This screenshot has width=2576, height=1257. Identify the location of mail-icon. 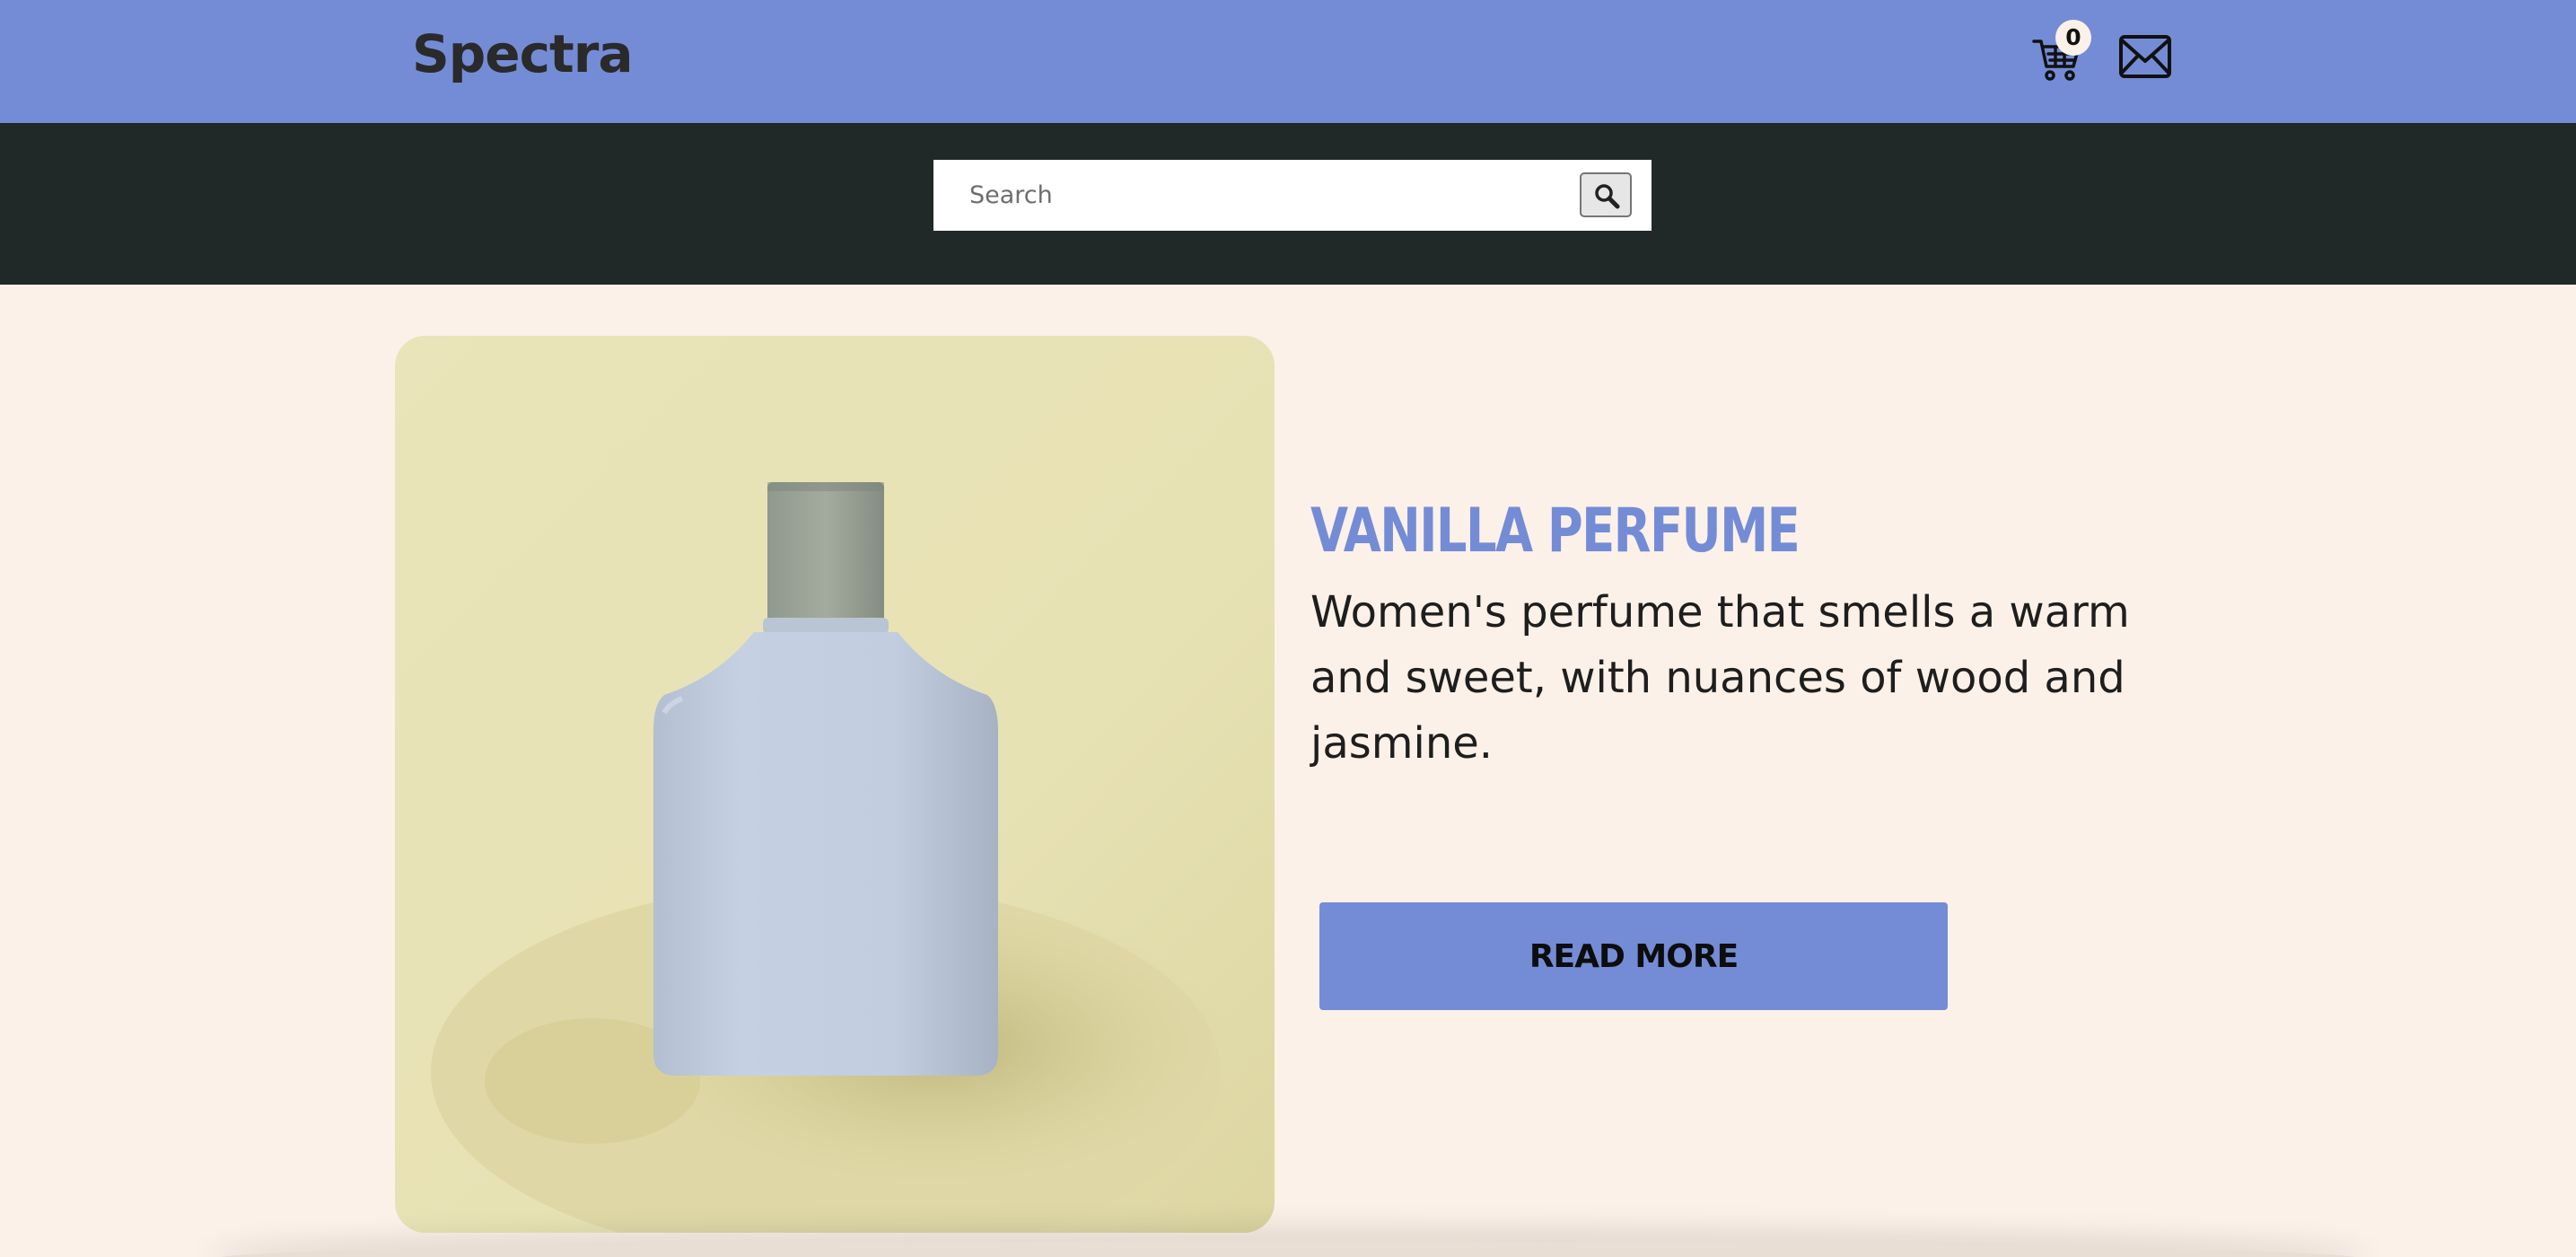
(2145, 57).